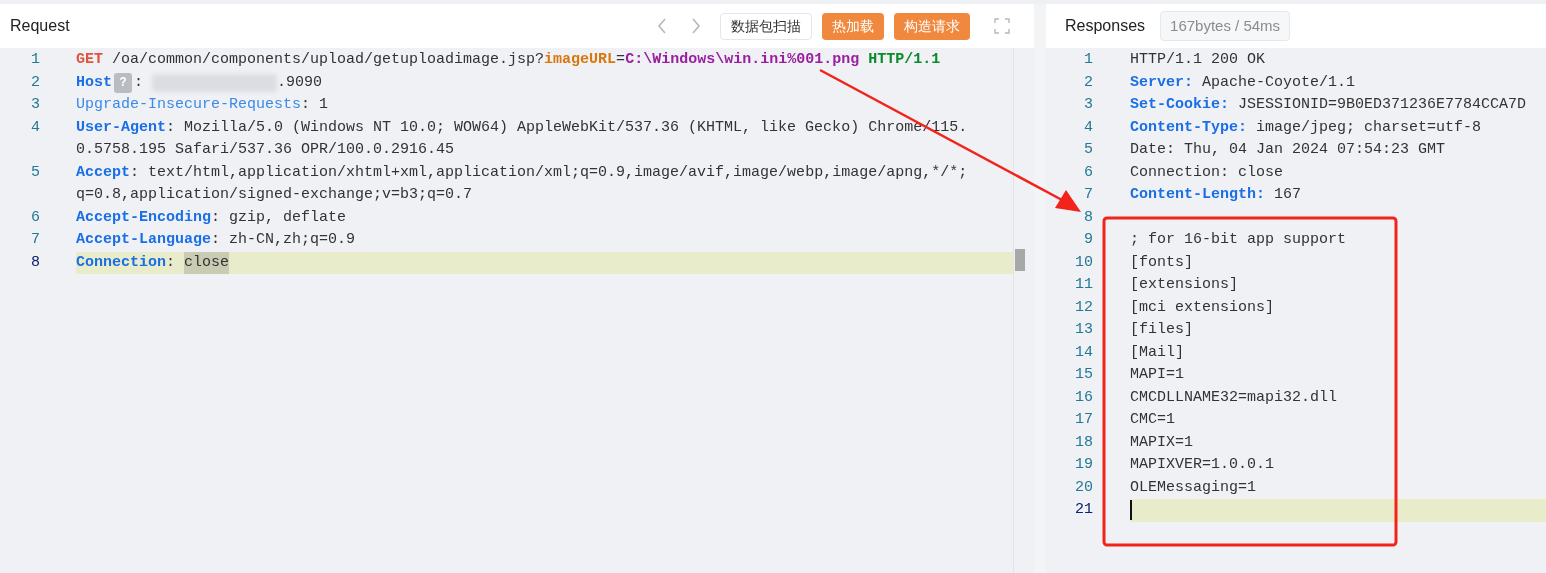 The image size is (1546, 573). Describe the element at coordinates (1157, 352) in the screenshot. I see `code-text: [Mail]` at that location.